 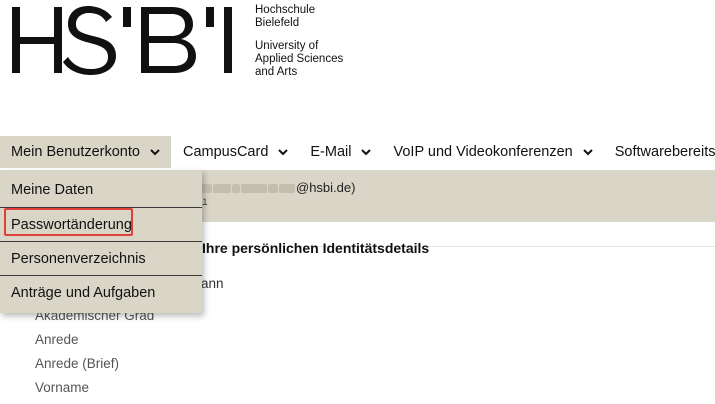 I want to click on nav-item-label: VoIP und Videokonferenzen, so click(x=483, y=152).